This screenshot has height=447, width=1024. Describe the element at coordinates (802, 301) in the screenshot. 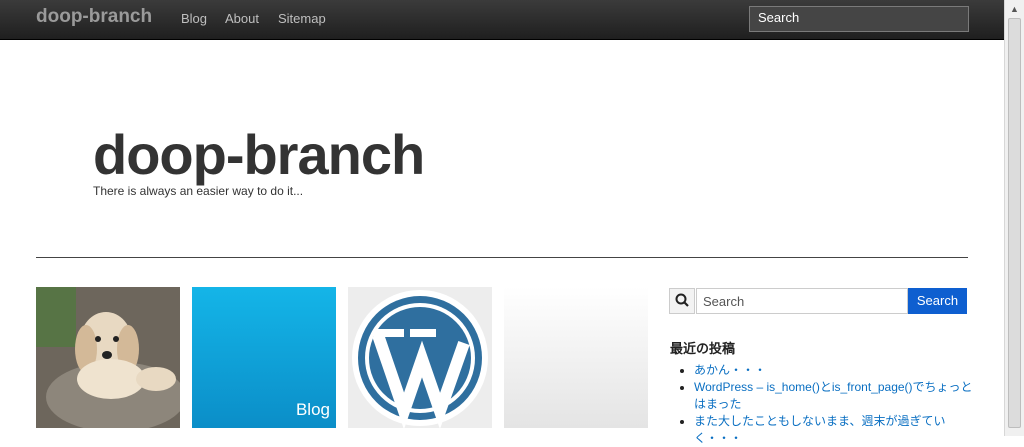

I see `sidebar-search-input: Search` at that location.